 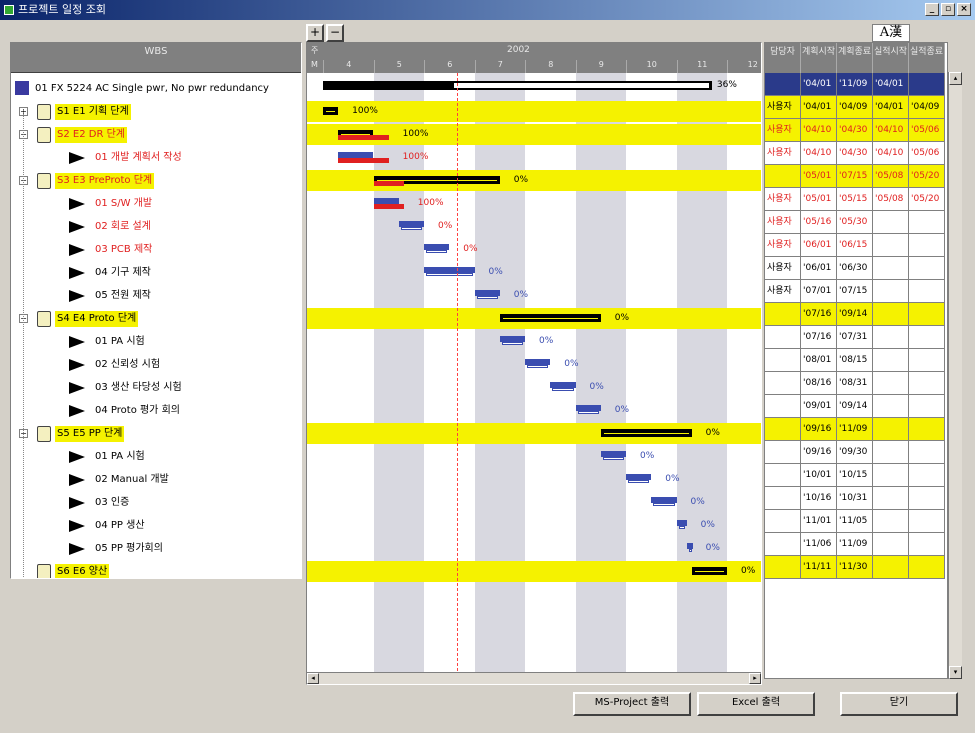 What do you see at coordinates (955, 375) in the screenshot?
I see `vertical-scrollbar: ▴ ▾` at bounding box center [955, 375].